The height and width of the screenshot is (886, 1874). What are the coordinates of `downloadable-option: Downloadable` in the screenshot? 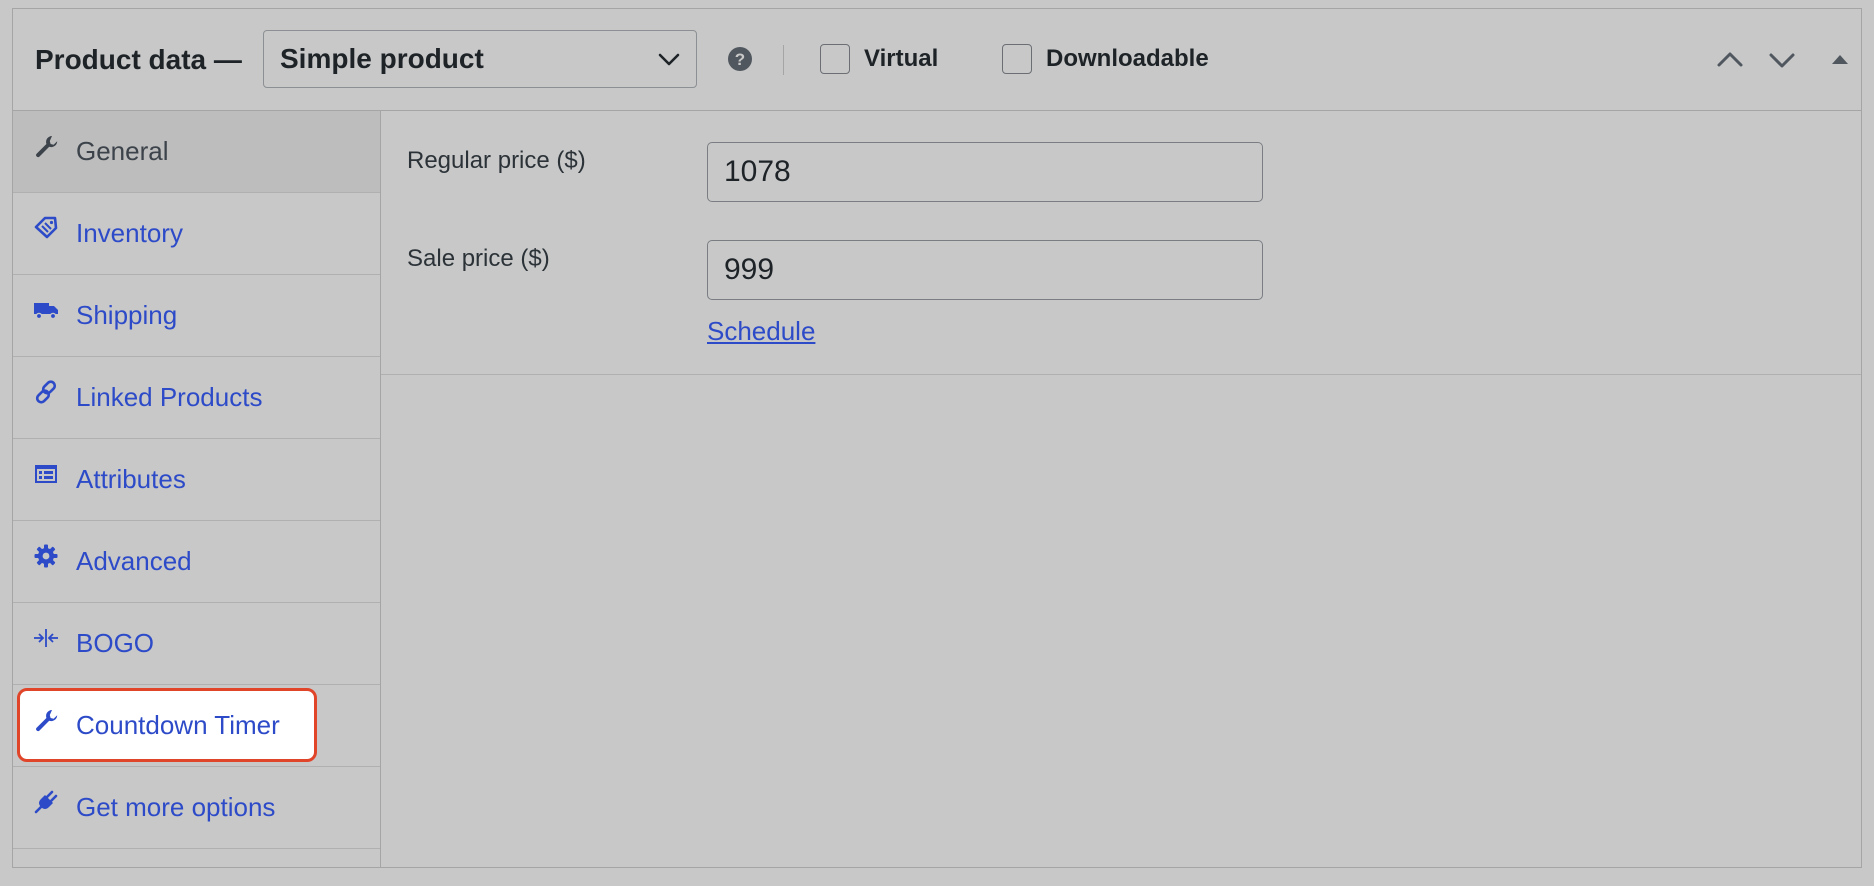 It's located at (1105, 59).